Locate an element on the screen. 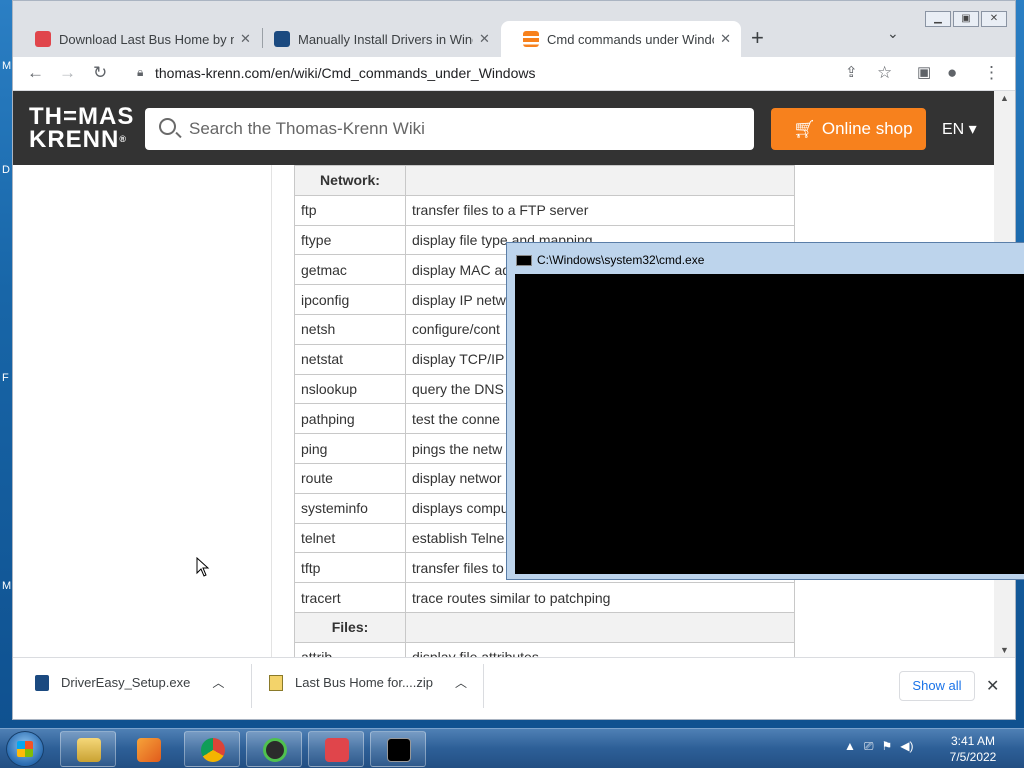 Image resolution: width=1024 pixels, height=768 pixels. download-filename: Last Bus Home for....zip is located at coordinates (364, 682).